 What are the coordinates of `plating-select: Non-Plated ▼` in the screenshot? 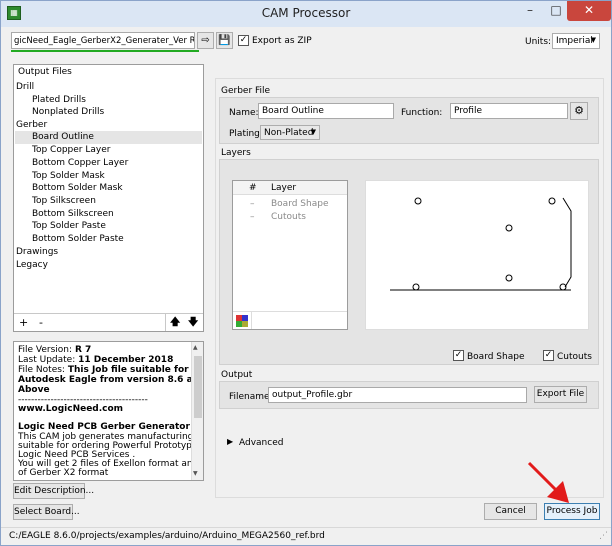 It's located at (290, 132).